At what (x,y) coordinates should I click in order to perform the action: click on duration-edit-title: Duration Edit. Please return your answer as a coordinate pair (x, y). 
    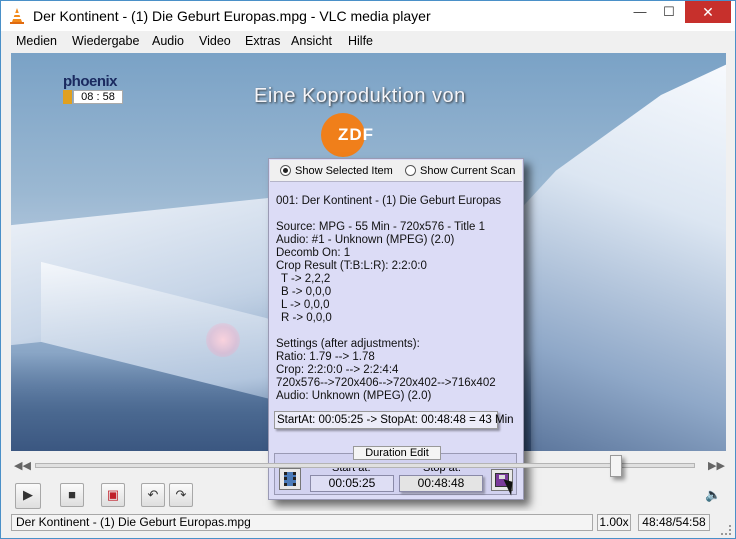
    Looking at the image, I should click on (397, 453).